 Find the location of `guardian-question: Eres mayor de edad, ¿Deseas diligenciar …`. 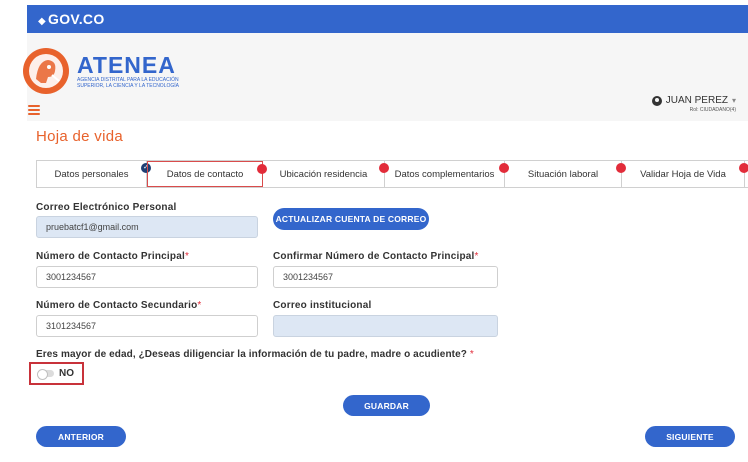

guardian-question: Eres mayor de edad, ¿Deseas diligenciar … is located at coordinates (255, 354).